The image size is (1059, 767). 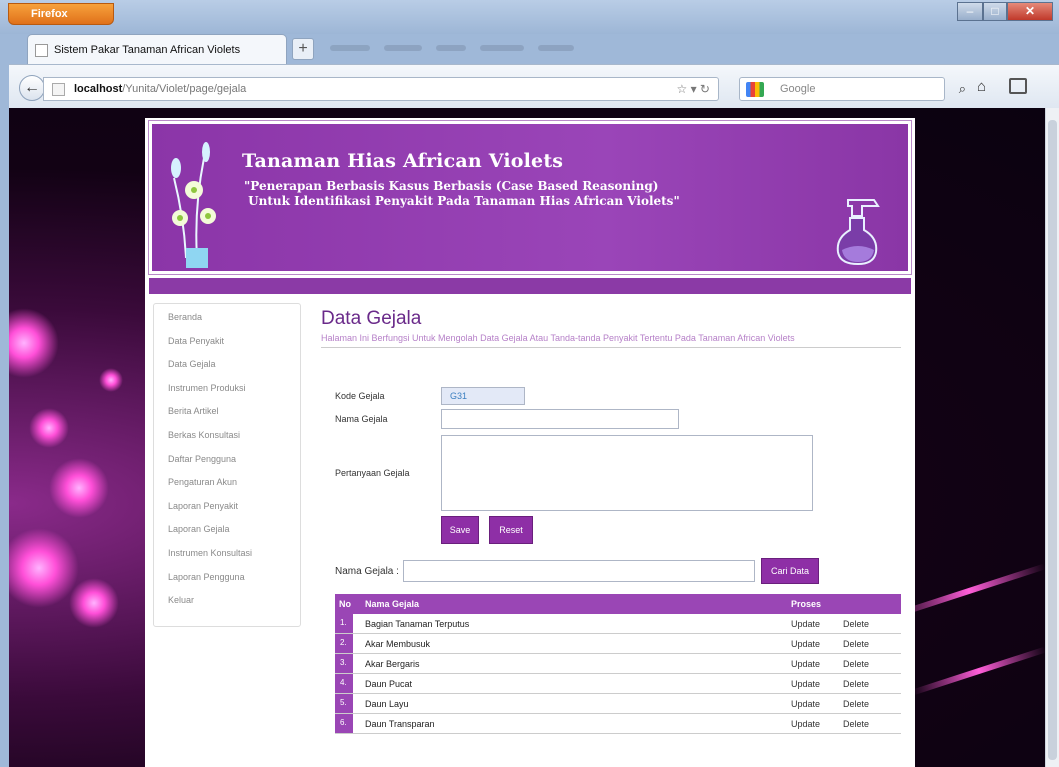 What do you see at coordinates (367, 571) in the screenshot?
I see `search-label: Nama Gejala :` at bounding box center [367, 571].